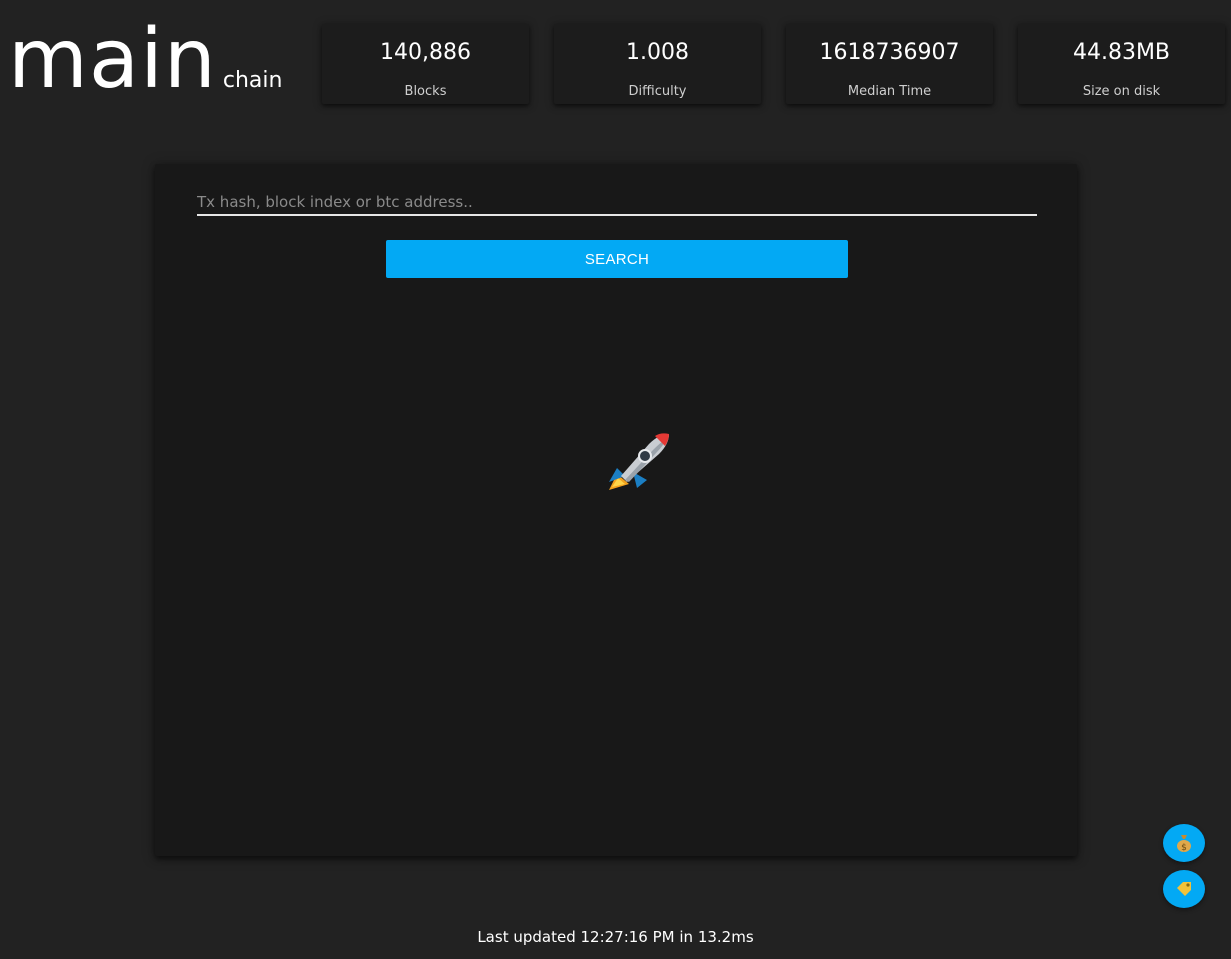 This screenshot has height=959, width=1231. Describe the element at coordinates (617, 259) in the screenshot. I see `search-button: SEARCH` at that location.